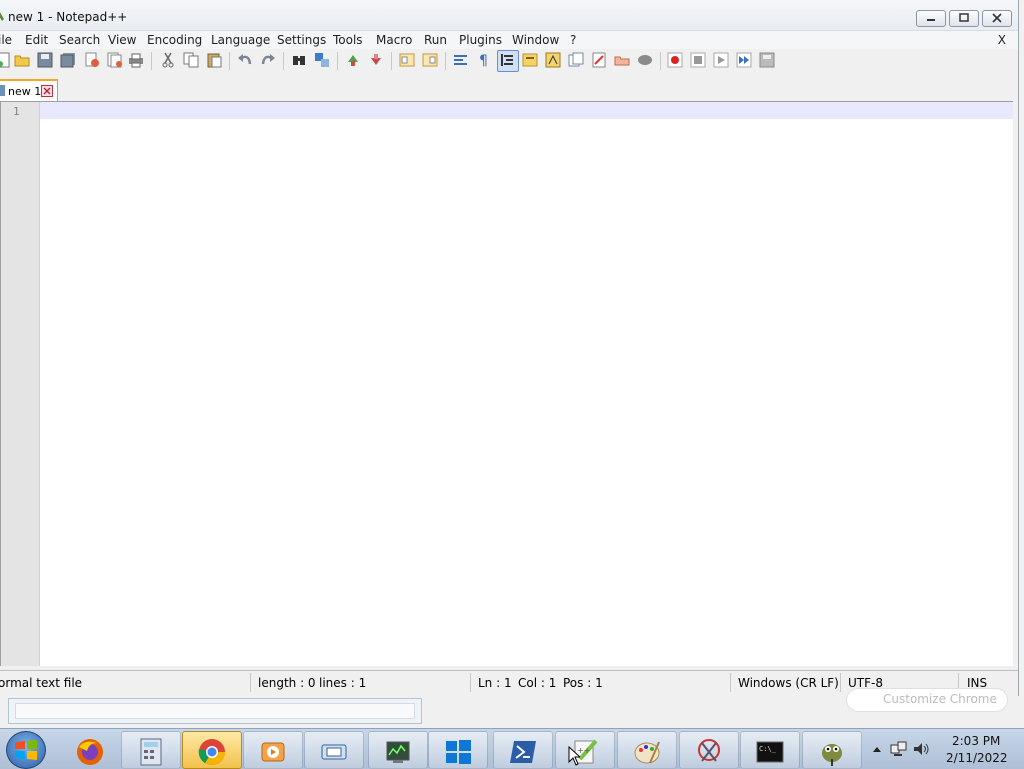  I want to click on restore-icon, so click(964, 17).